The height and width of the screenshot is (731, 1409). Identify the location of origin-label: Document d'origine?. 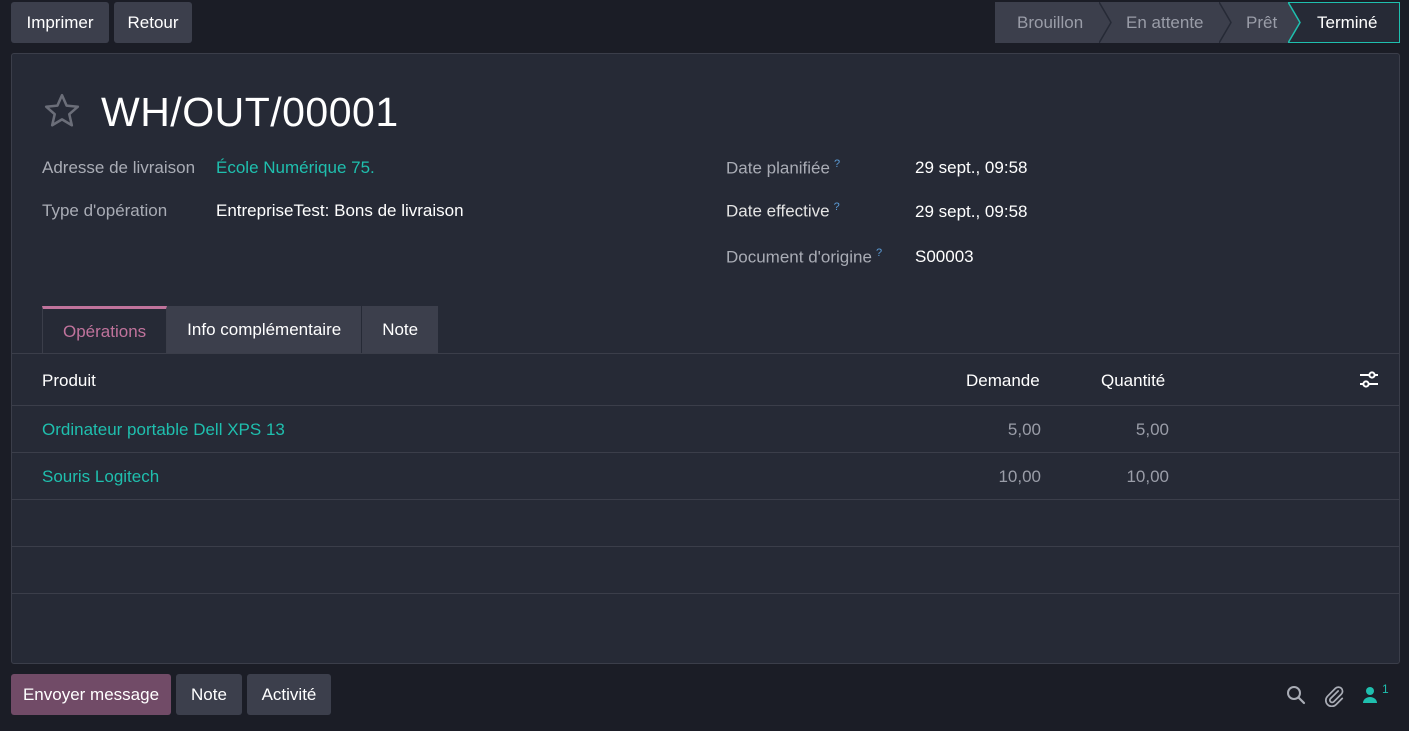
(804, 257).